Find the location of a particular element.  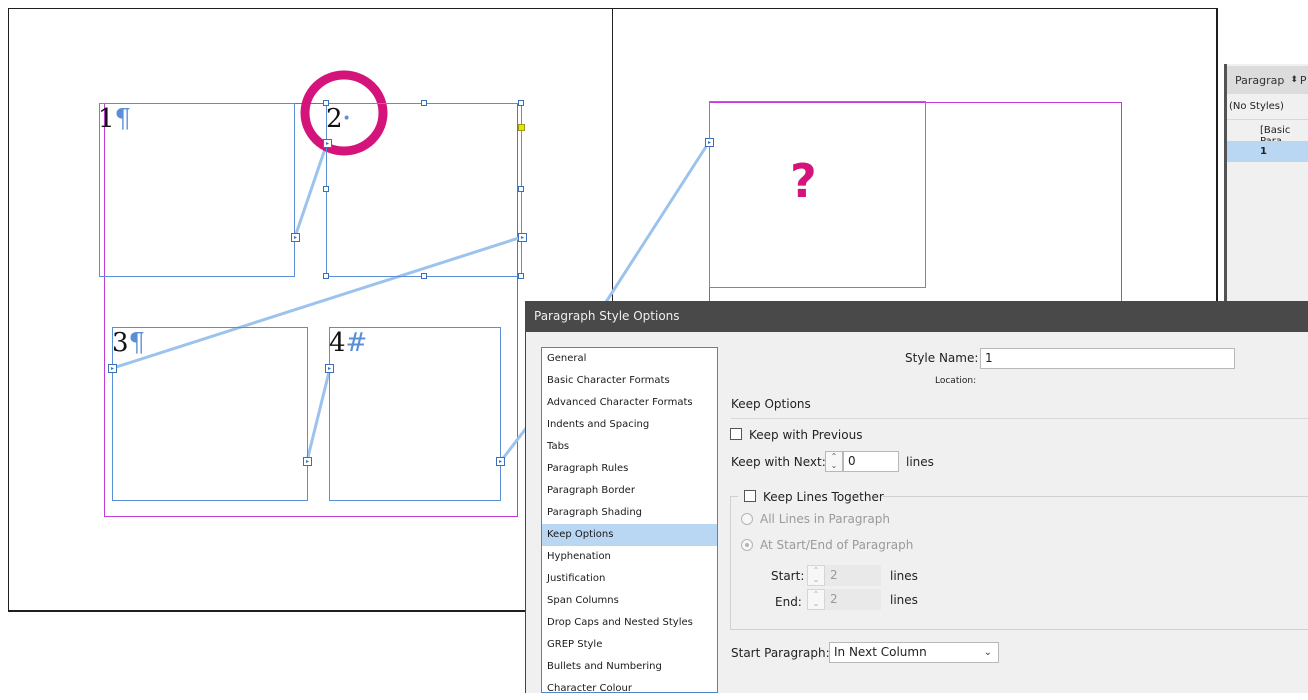

panel-tab-updown-icon: ⬍ is located at coordinates (1294, 80).